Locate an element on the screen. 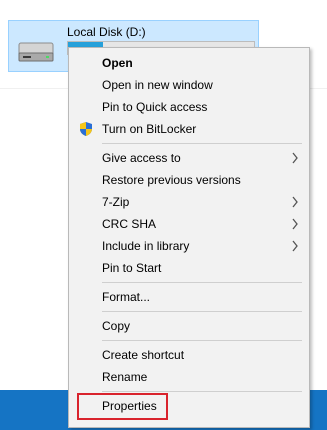 Image resolution: width=327 pixels, height=430 pixels. uac-shield-icon is located at coordinates (86, 129).